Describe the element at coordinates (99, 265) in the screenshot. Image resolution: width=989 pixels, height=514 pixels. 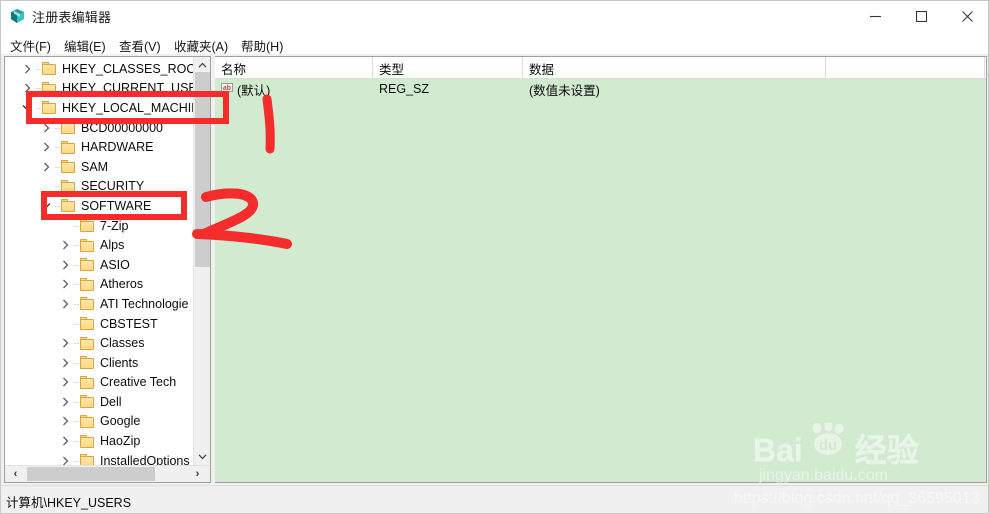
I see `tree-item-asio: ·· ASIO` at that location.